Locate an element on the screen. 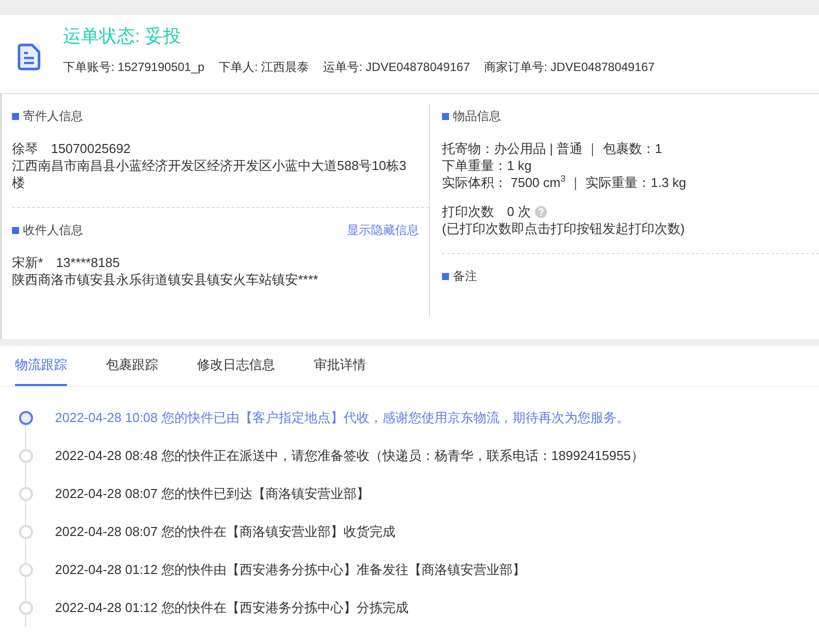 Image resolution: width=819 pixels, height=639 pixels. section-title: 备注 is located at coordinates (465, 276).